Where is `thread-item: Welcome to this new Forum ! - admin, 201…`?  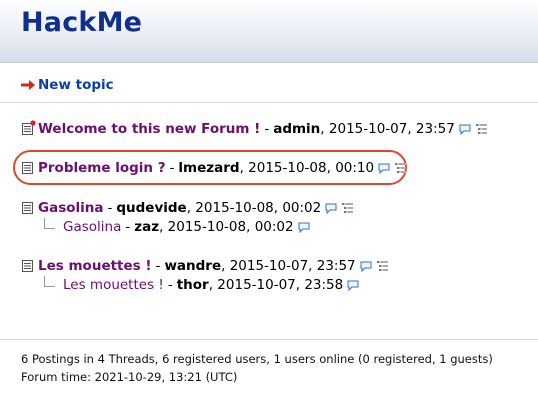 thread-item: Welcome to this new Forum ! - admin, 201… is located at coordinates (254, 128).